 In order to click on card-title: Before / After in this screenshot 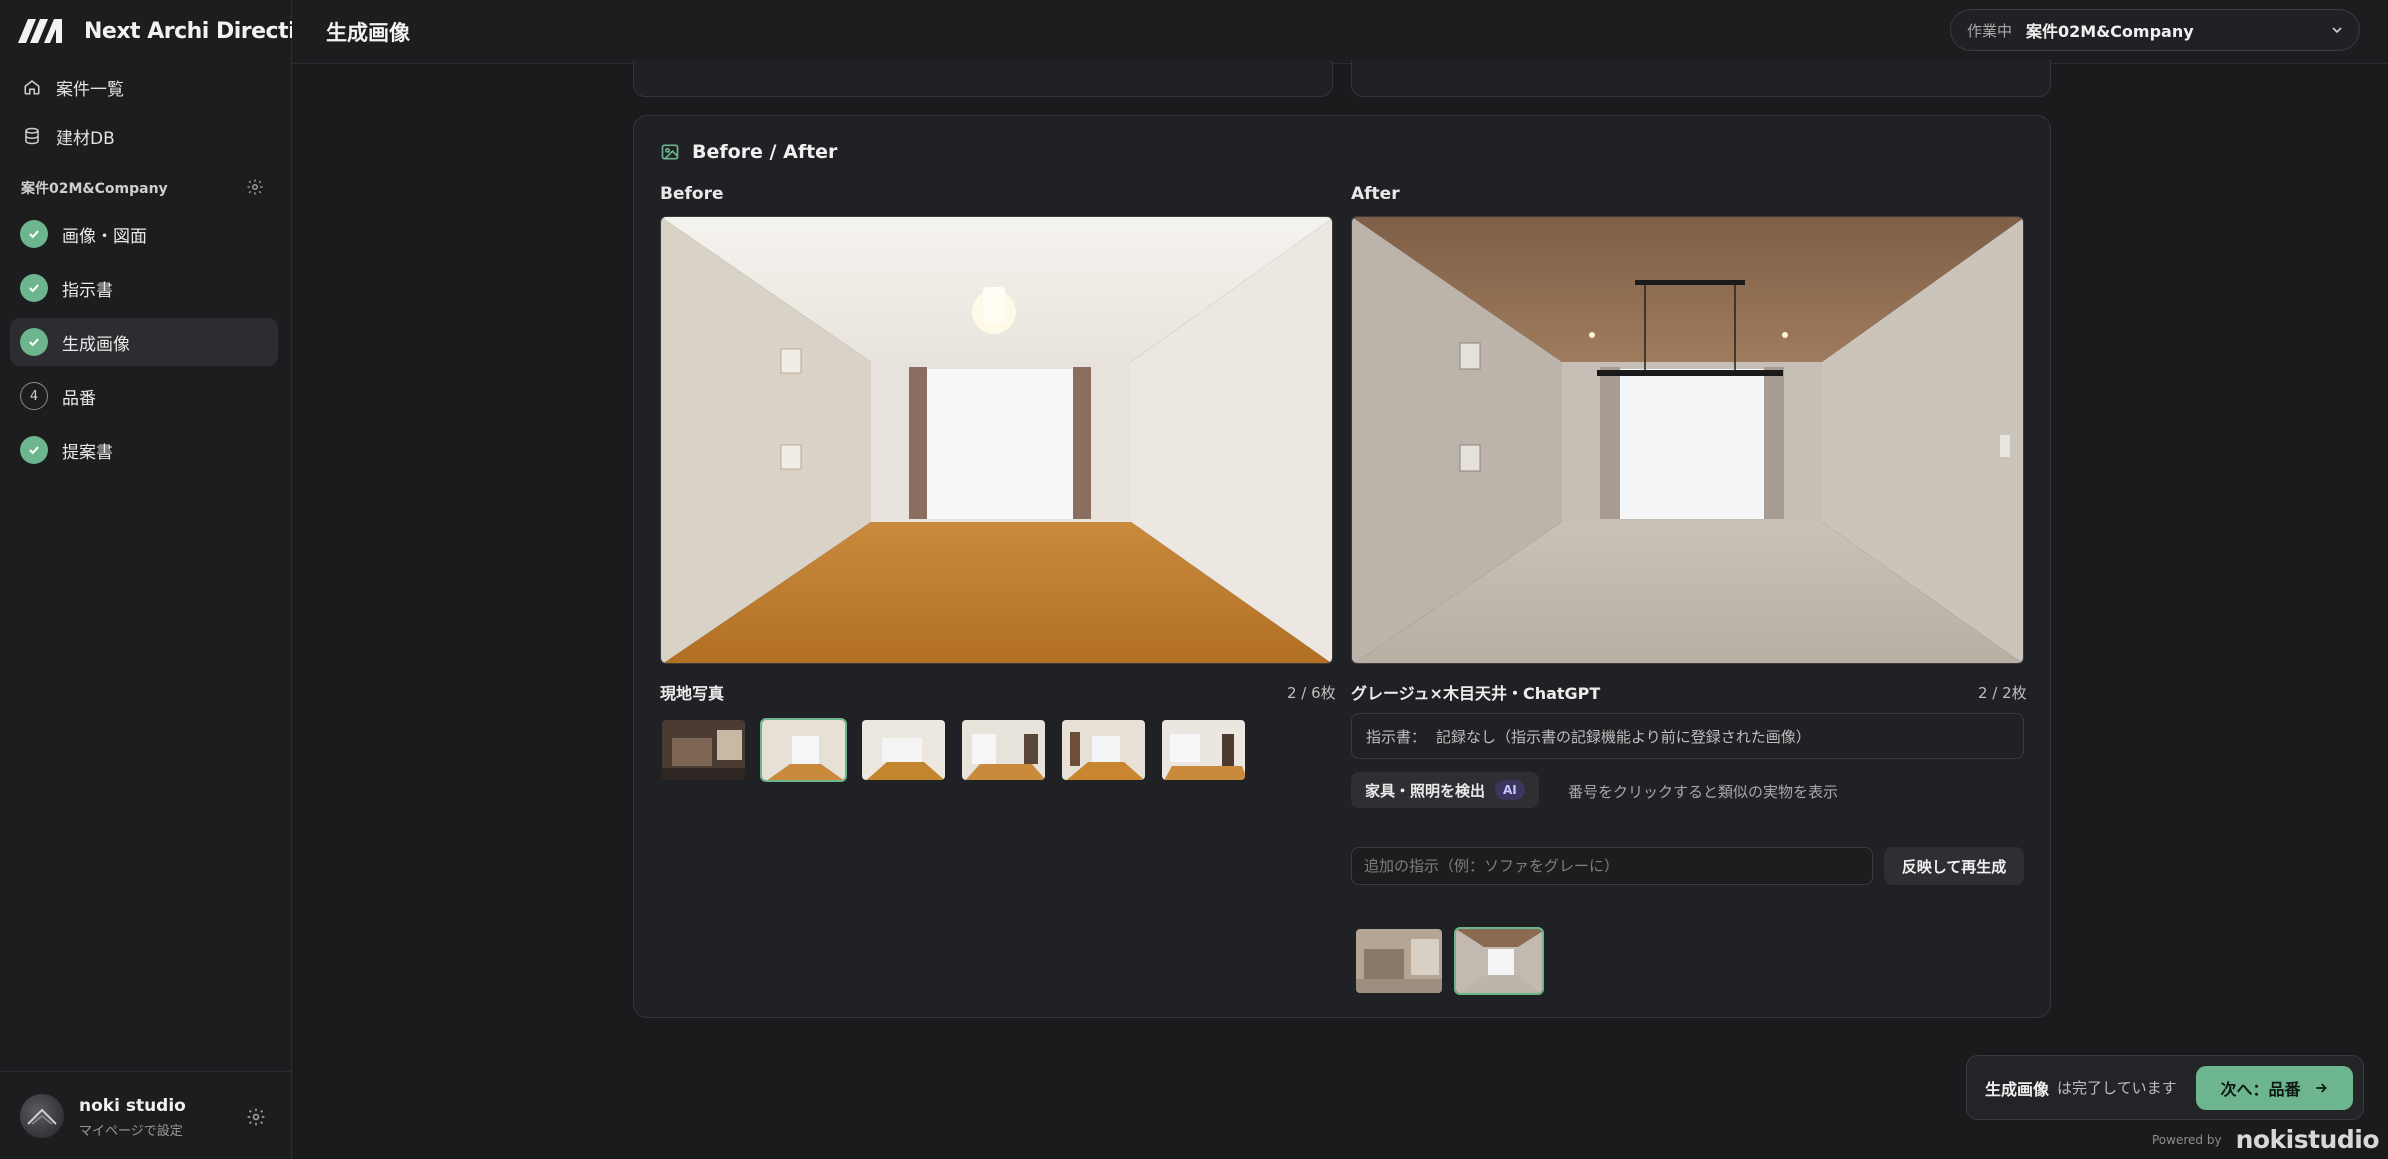, I will do `click(748, 152)`.